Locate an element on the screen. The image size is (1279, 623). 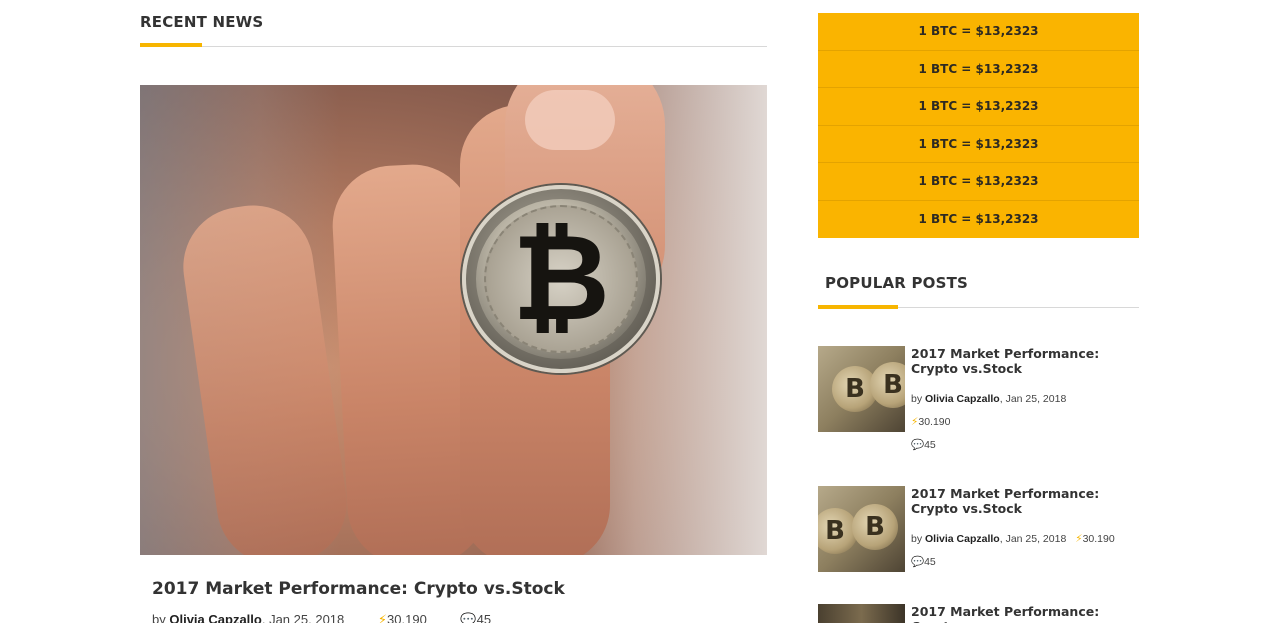
bitcoin-icon: ₿ is located at coordinates (561, 278).